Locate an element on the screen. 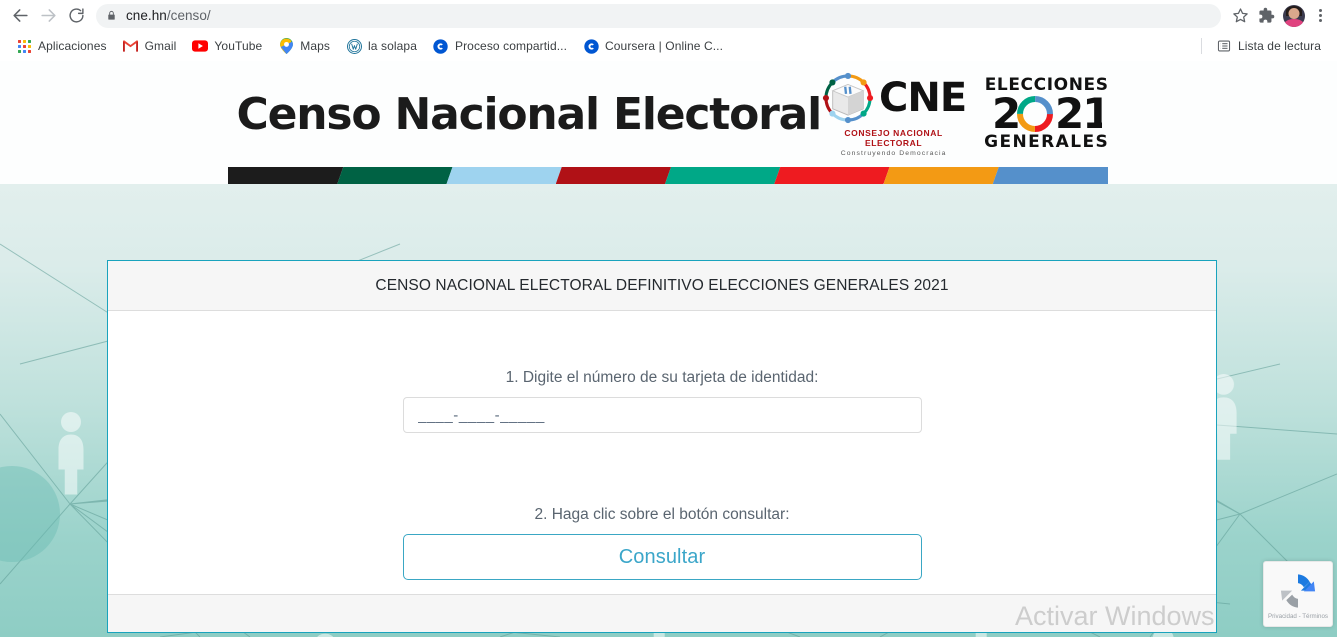 The width and height of the screenshot is (1337, 637). bookmark-label: Maps is located at coordinates (315, 46).